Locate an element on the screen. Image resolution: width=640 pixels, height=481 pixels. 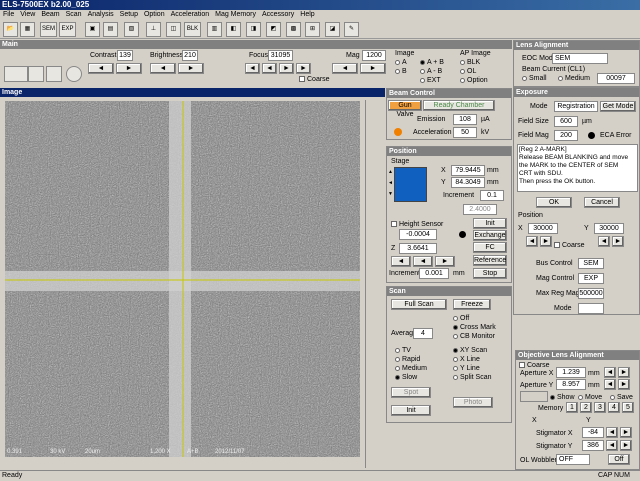
eoc-mode-select: SEM is located at coordinates (580, 58).